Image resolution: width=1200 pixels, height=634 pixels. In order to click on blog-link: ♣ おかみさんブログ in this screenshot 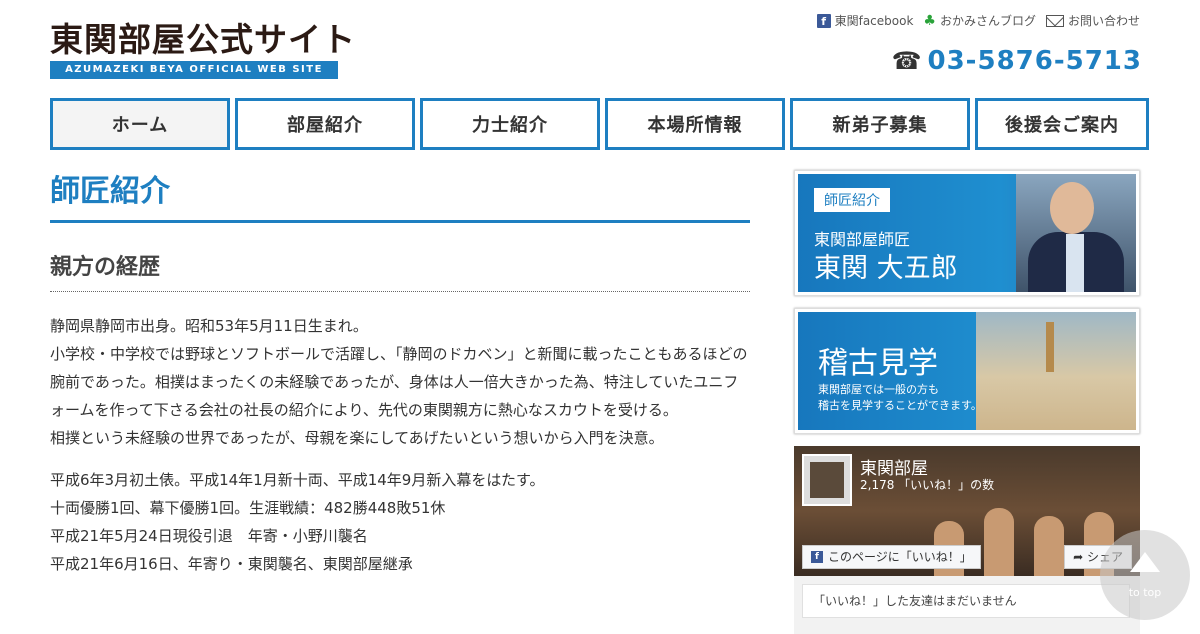, I will do `click(979, 20)`.